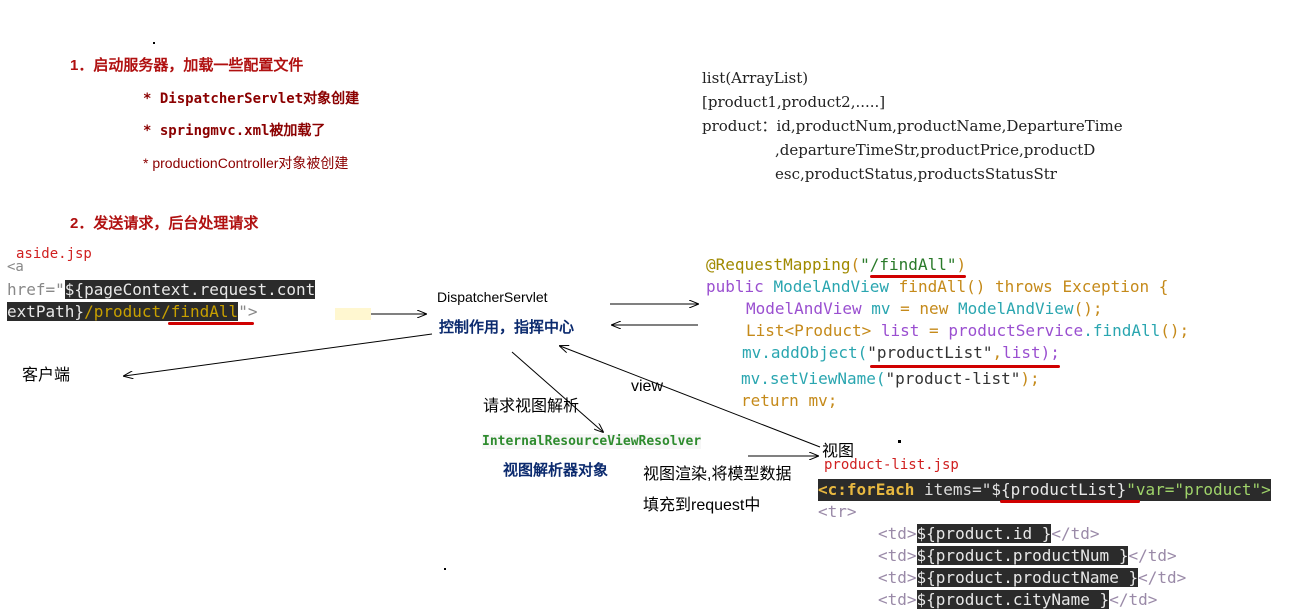 The image size is (1304, 611). What do you see at coordinates (1024, 286) in the screenshot?
I see `code-throws: throws` at bounding box center [1024, 286].